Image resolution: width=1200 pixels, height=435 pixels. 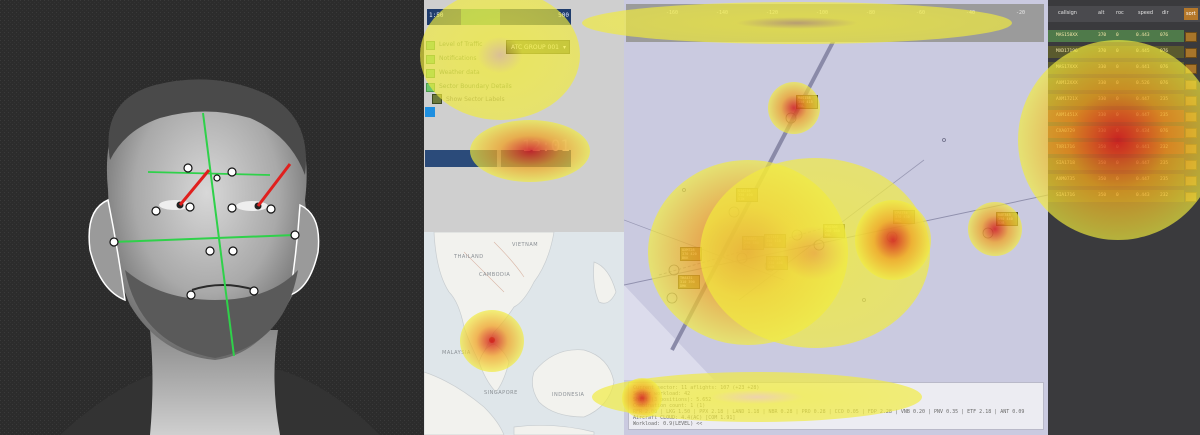 What do you see at coordinates (1116, 180) in the screenshot?
I see `table-row: AXM0735 350 0 0.447 235` at bounding box center [1116, 180].